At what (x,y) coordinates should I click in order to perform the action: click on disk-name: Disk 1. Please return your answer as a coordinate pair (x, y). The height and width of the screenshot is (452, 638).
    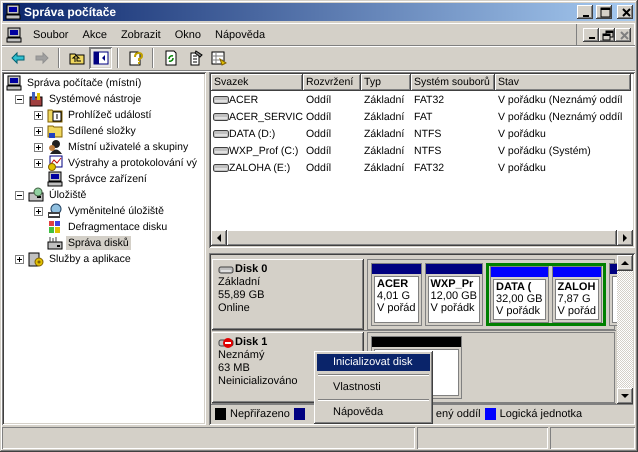
    Looking at the image, I should click on (251, 342).